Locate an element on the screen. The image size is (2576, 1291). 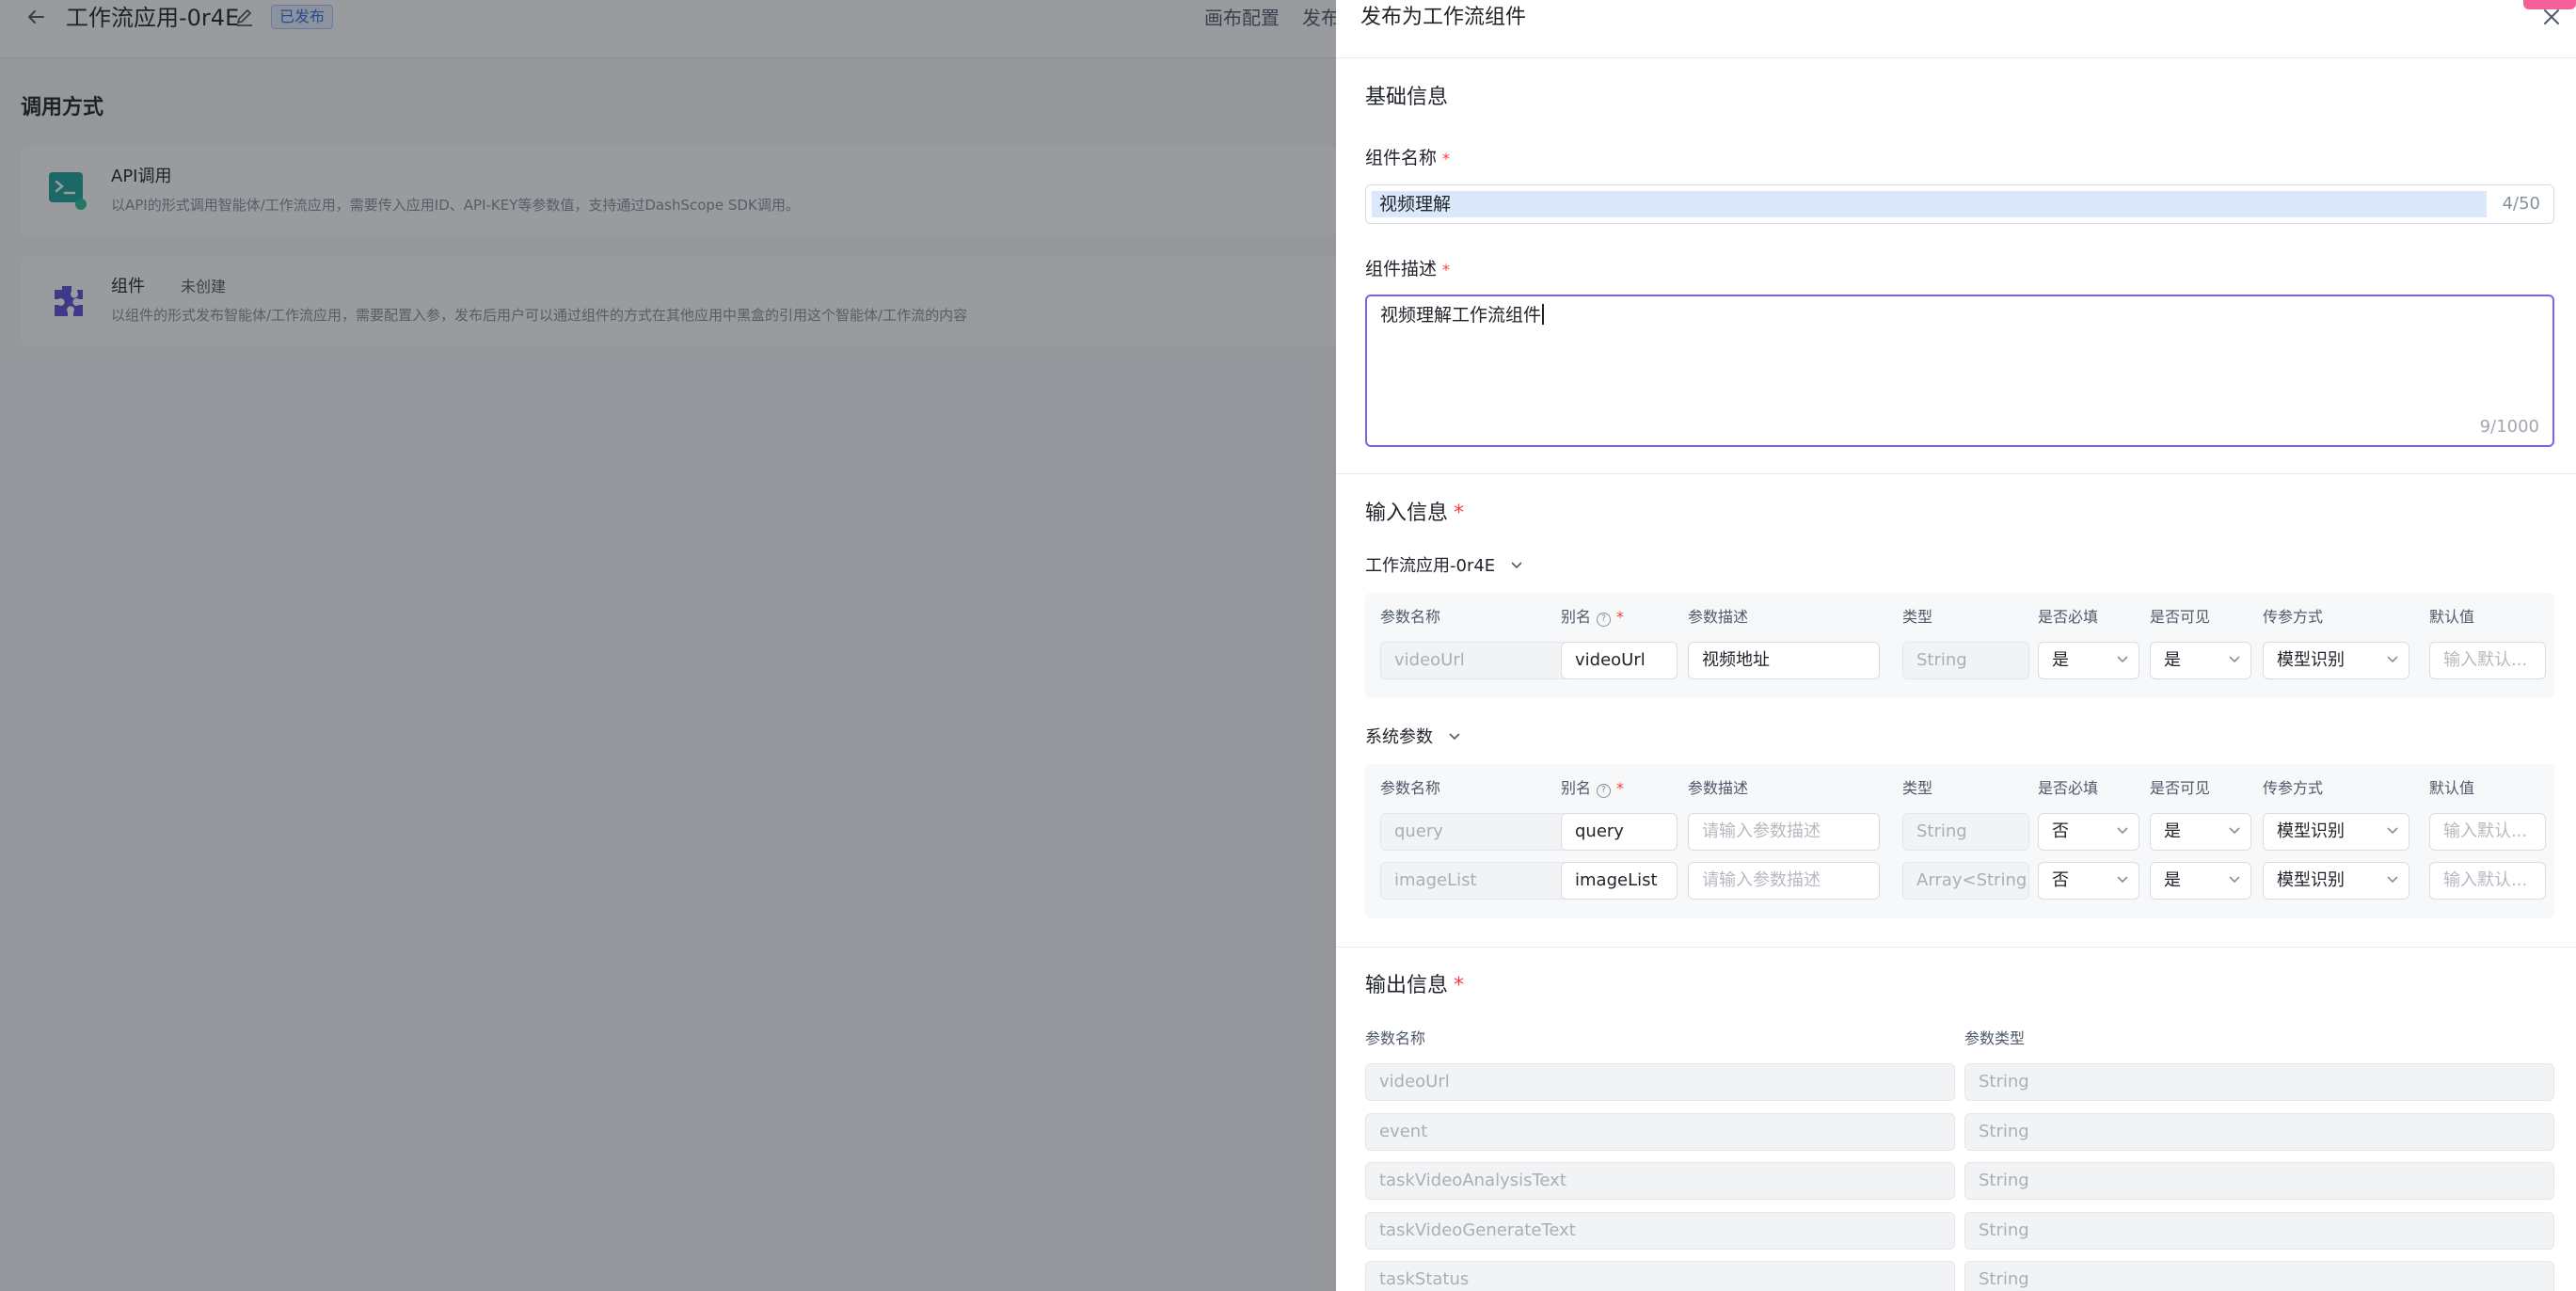
param-name-field: videoUrl is located at coordinates (1474, 660).